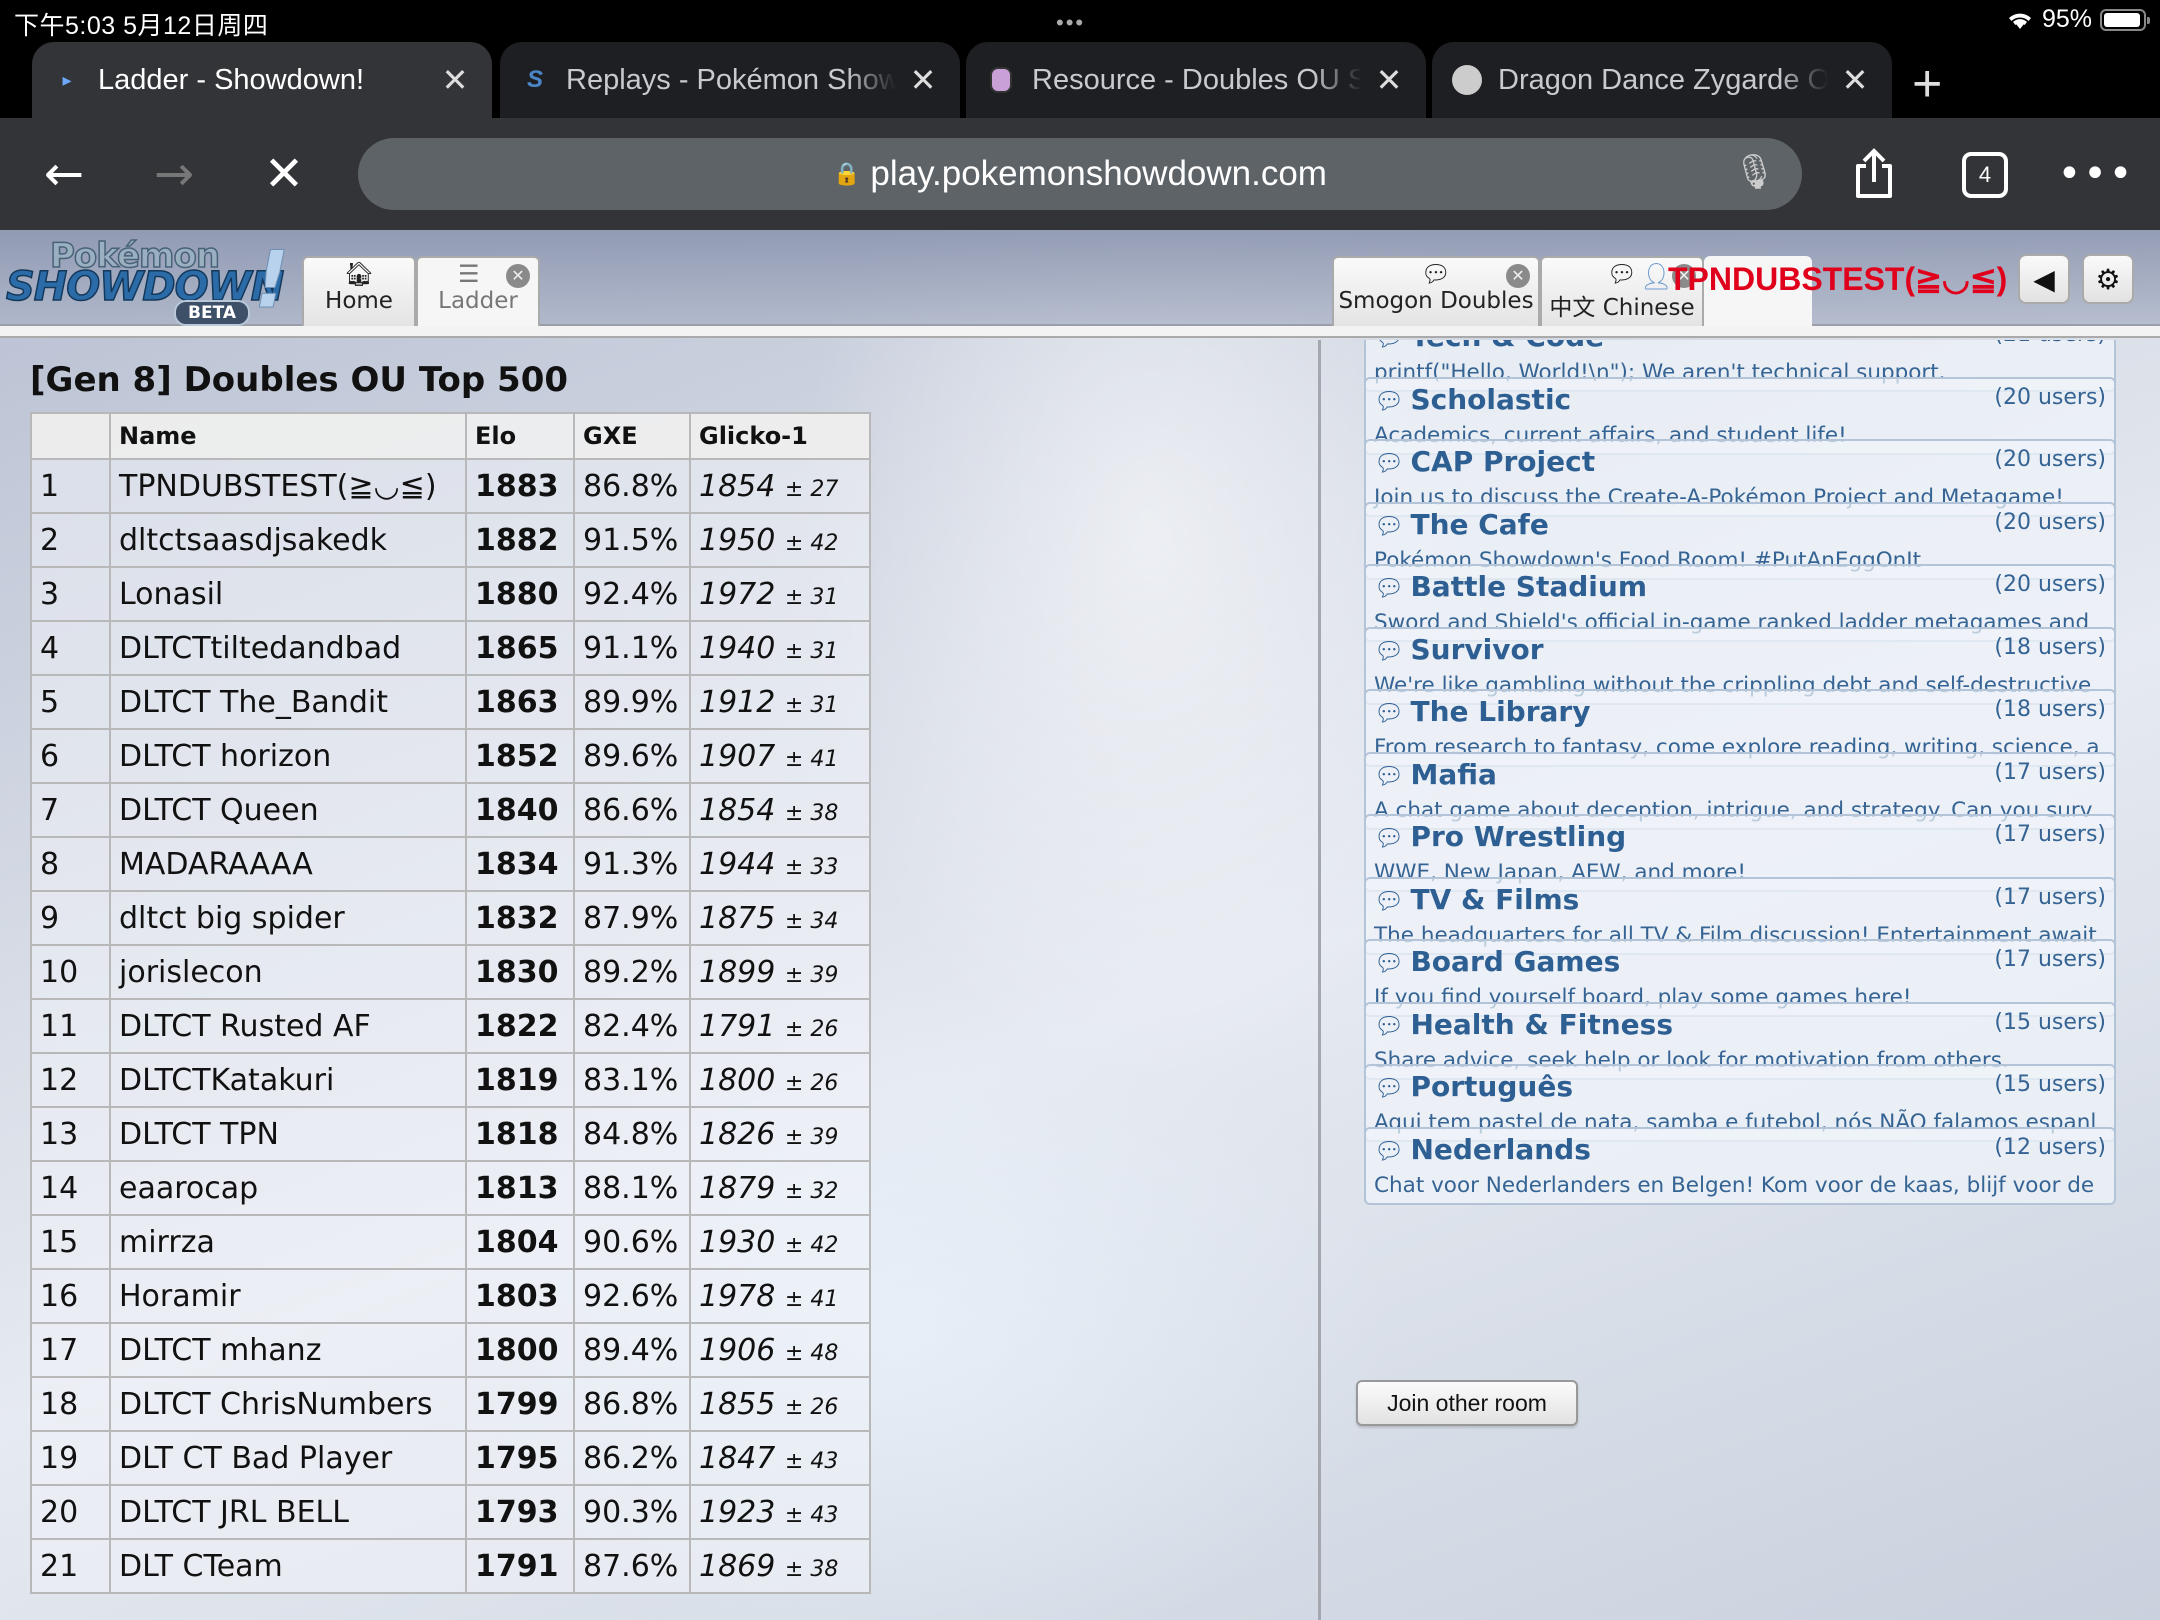  I want to click on settings-button: ⚙, so click(2108, 279).